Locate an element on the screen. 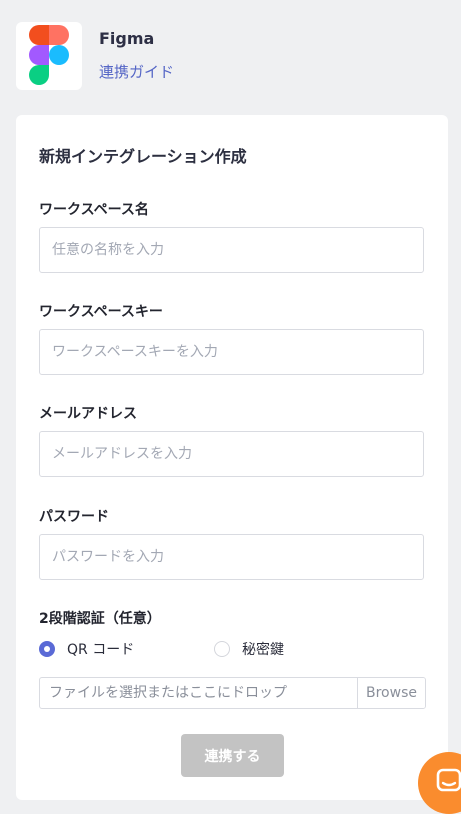  email-label: メールアドレス is located at coordinates (88, 414).